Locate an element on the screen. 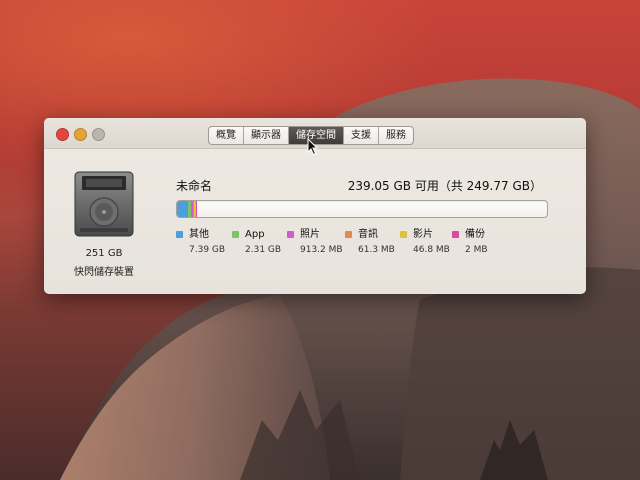  tab-service: 服務 is located at coordinates (396, 135).